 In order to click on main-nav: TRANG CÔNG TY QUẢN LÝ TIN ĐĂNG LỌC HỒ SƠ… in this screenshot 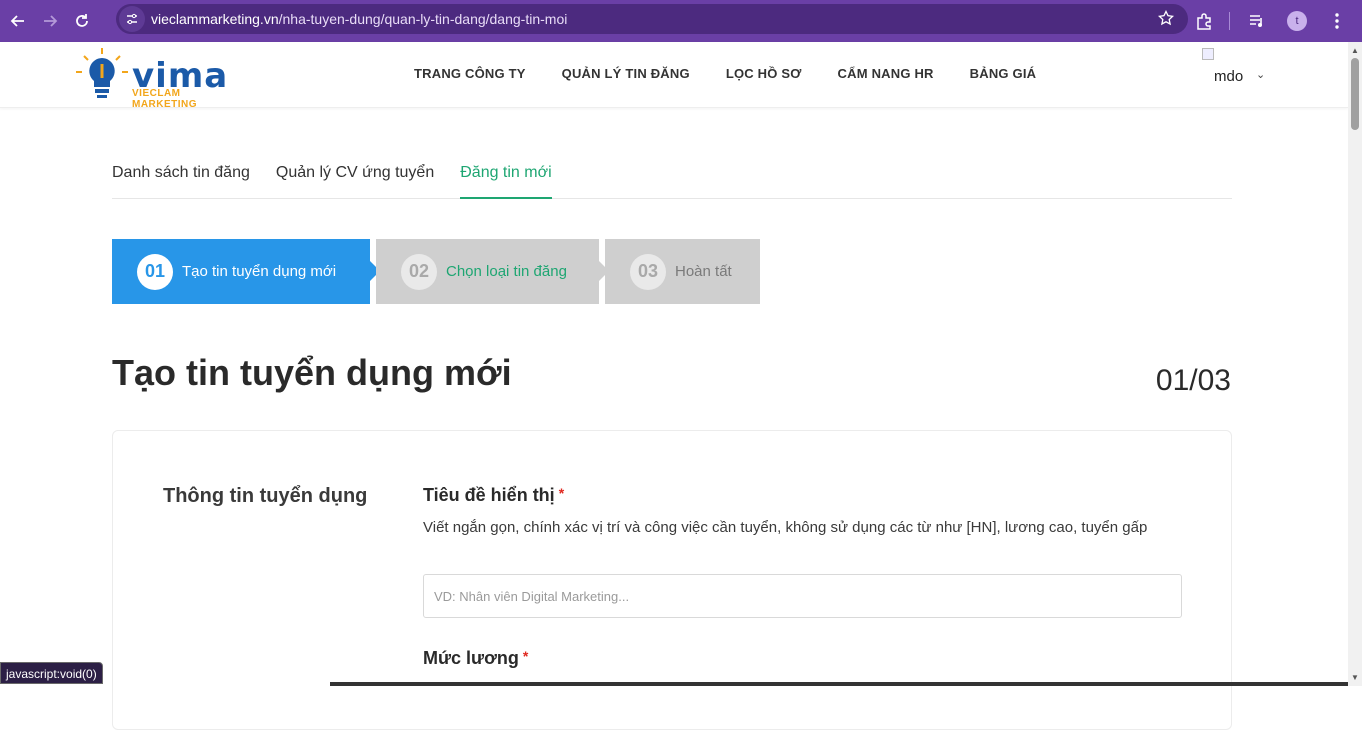, I will do `click(743, 73)`.